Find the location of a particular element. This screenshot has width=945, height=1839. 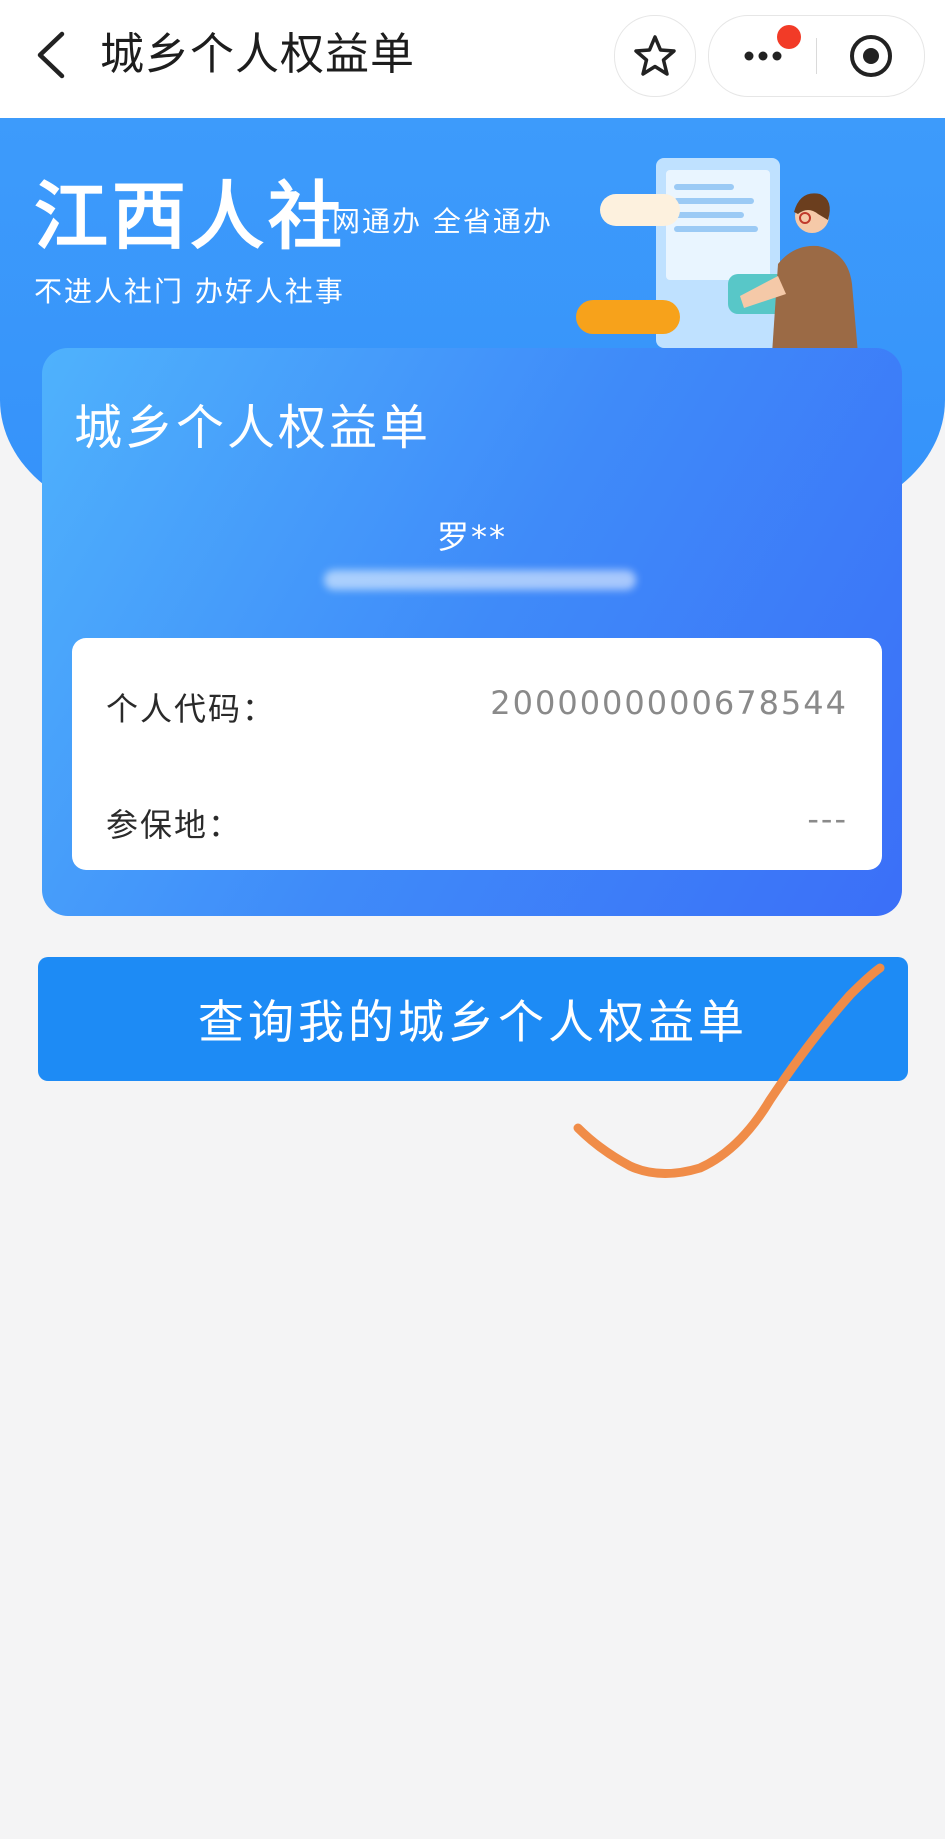

favorite-button is located at coordinates (655, 56).